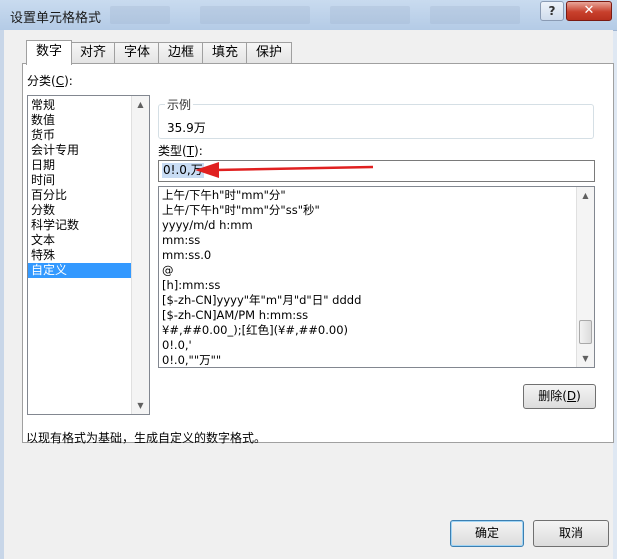  I want to click on list-item: [h]:mm:ss, so click(261, 285).